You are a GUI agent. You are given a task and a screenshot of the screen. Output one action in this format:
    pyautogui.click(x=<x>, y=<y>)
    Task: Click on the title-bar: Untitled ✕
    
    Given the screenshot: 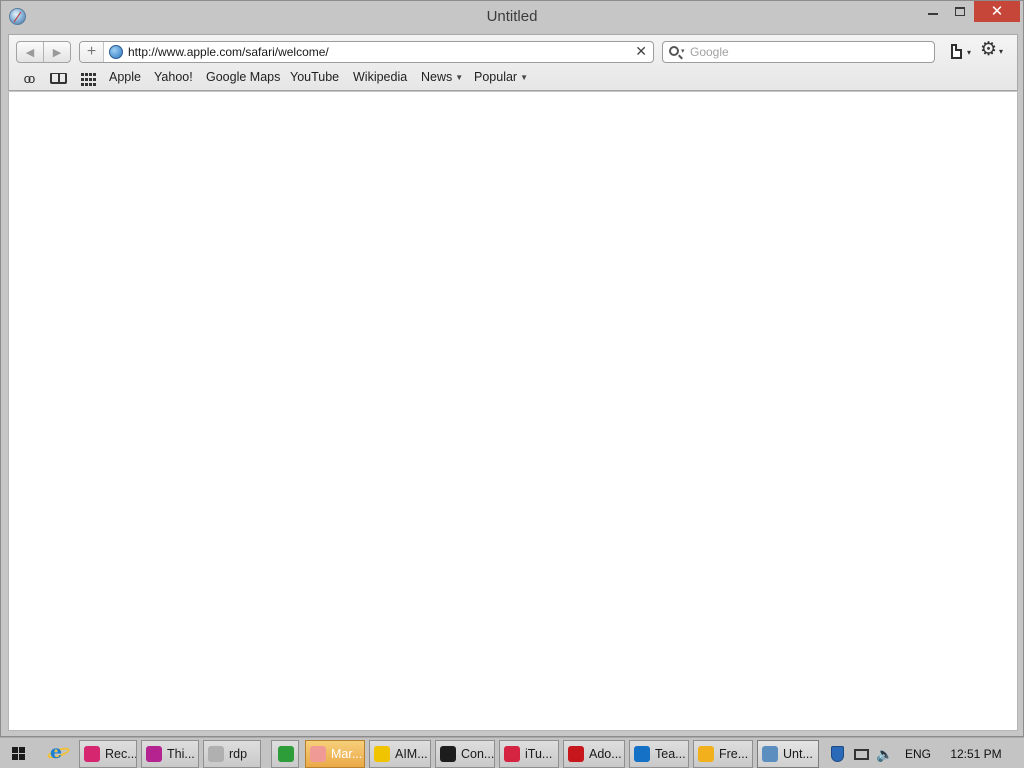 What is the action you would take?
    pyautogui.click(x=512, y=17)
    